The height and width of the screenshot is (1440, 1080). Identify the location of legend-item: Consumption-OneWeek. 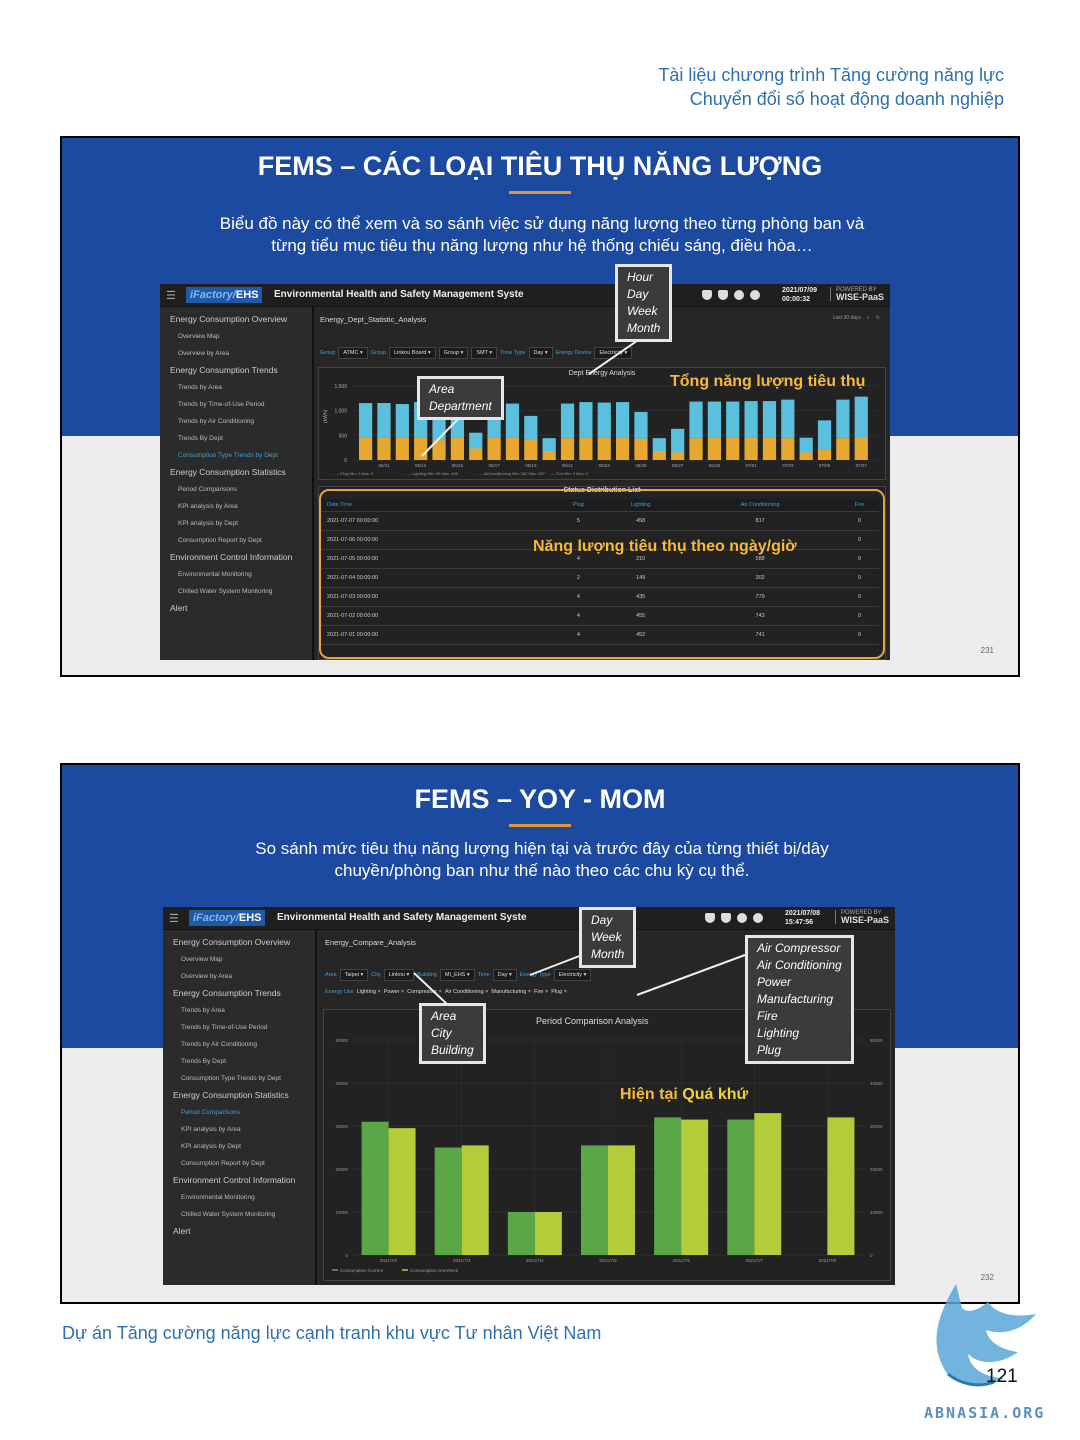
(434, 1270).